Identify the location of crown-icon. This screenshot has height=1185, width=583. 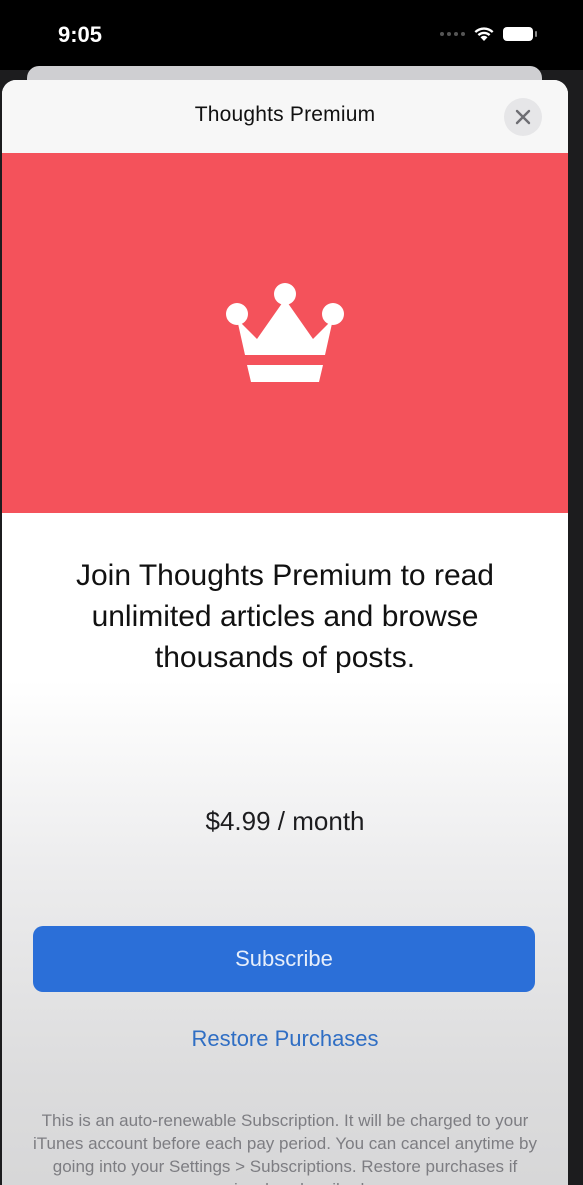
(285, 332).